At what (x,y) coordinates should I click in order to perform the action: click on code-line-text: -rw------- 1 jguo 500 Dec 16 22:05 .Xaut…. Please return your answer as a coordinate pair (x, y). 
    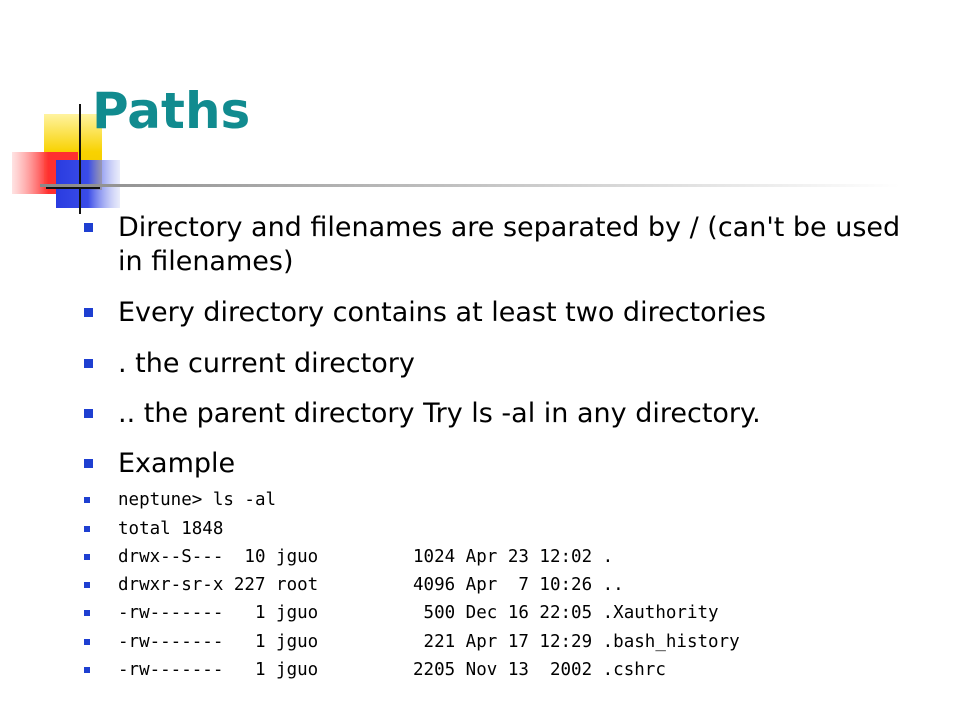
    Looking at the image, I should click on (418, 613).